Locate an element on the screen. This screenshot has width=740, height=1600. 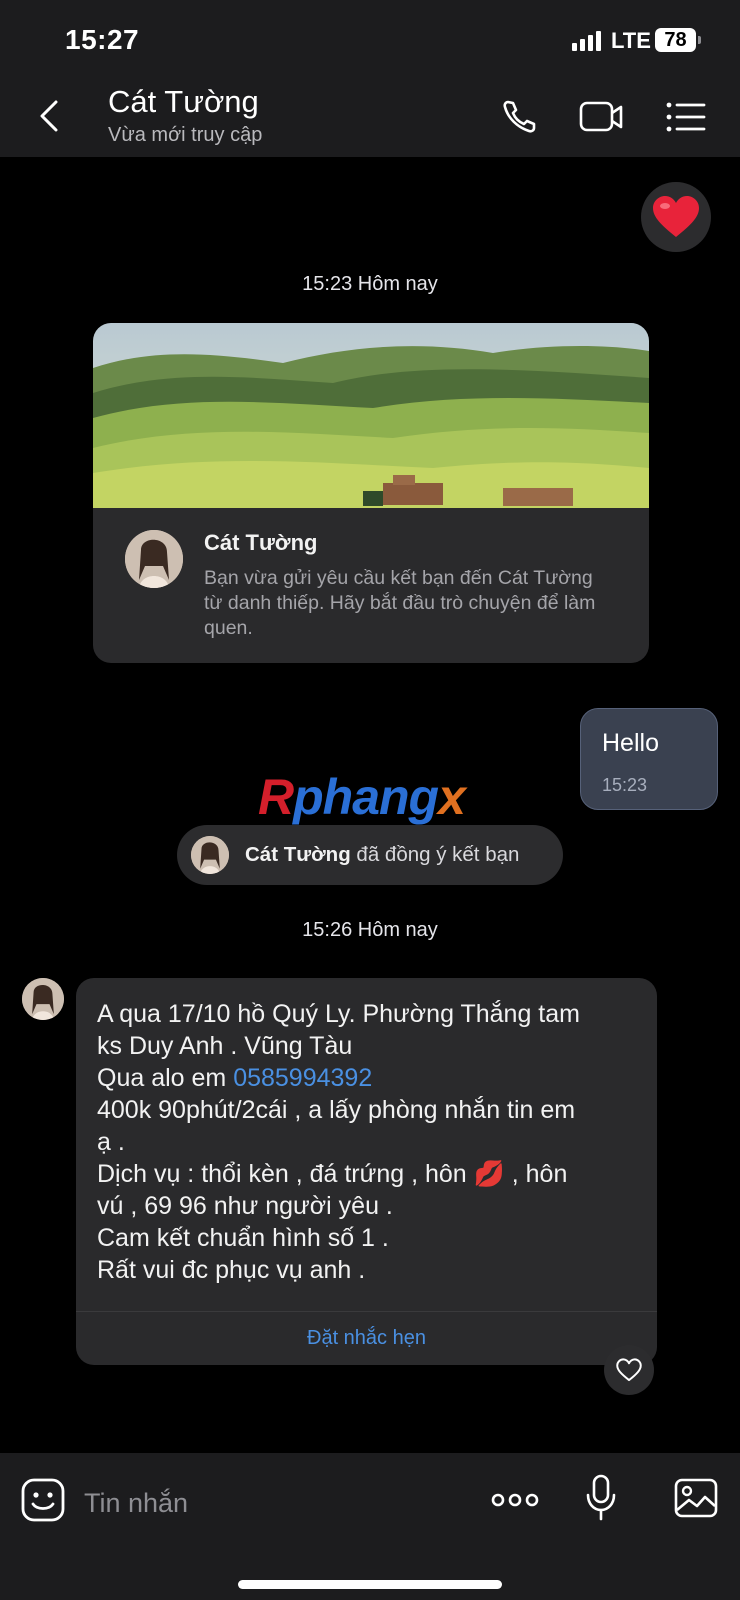
call-button is located at coordinates (522, 117).